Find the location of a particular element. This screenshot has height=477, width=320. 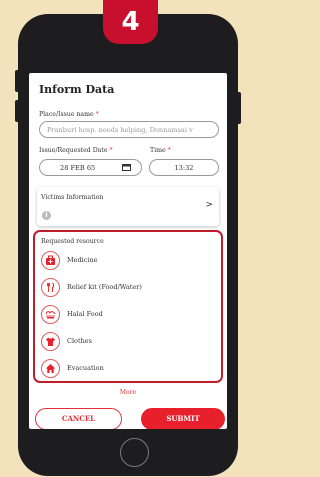

cancel-button: CANCEL is located at coordinates (78, 418).